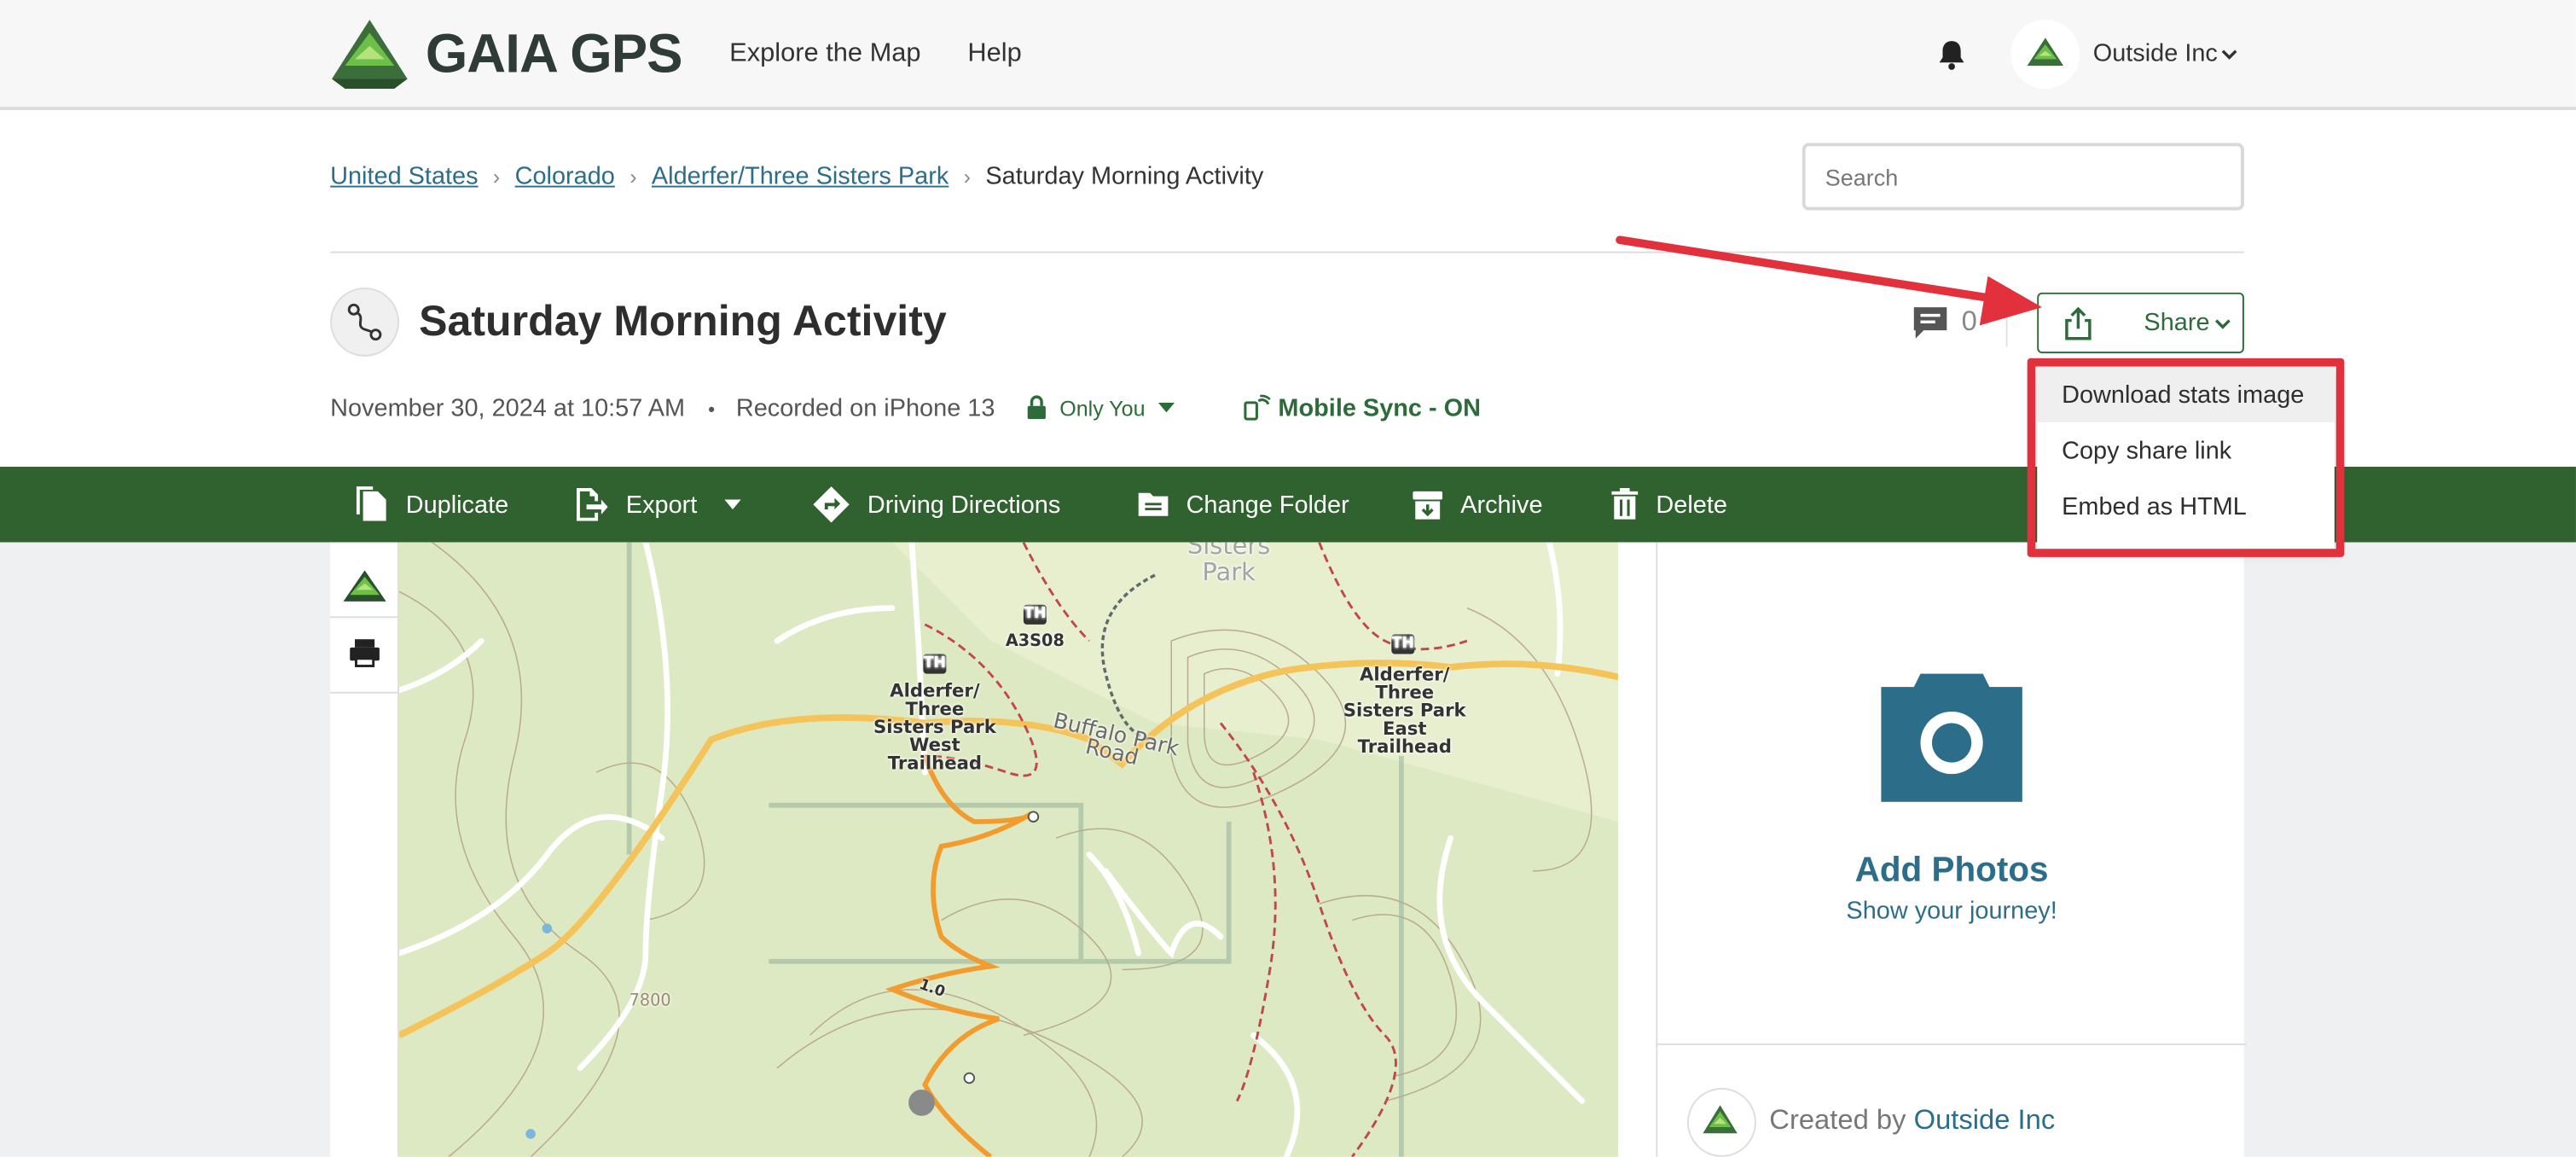  I want to click on folder-icon, so click(1153, 504).